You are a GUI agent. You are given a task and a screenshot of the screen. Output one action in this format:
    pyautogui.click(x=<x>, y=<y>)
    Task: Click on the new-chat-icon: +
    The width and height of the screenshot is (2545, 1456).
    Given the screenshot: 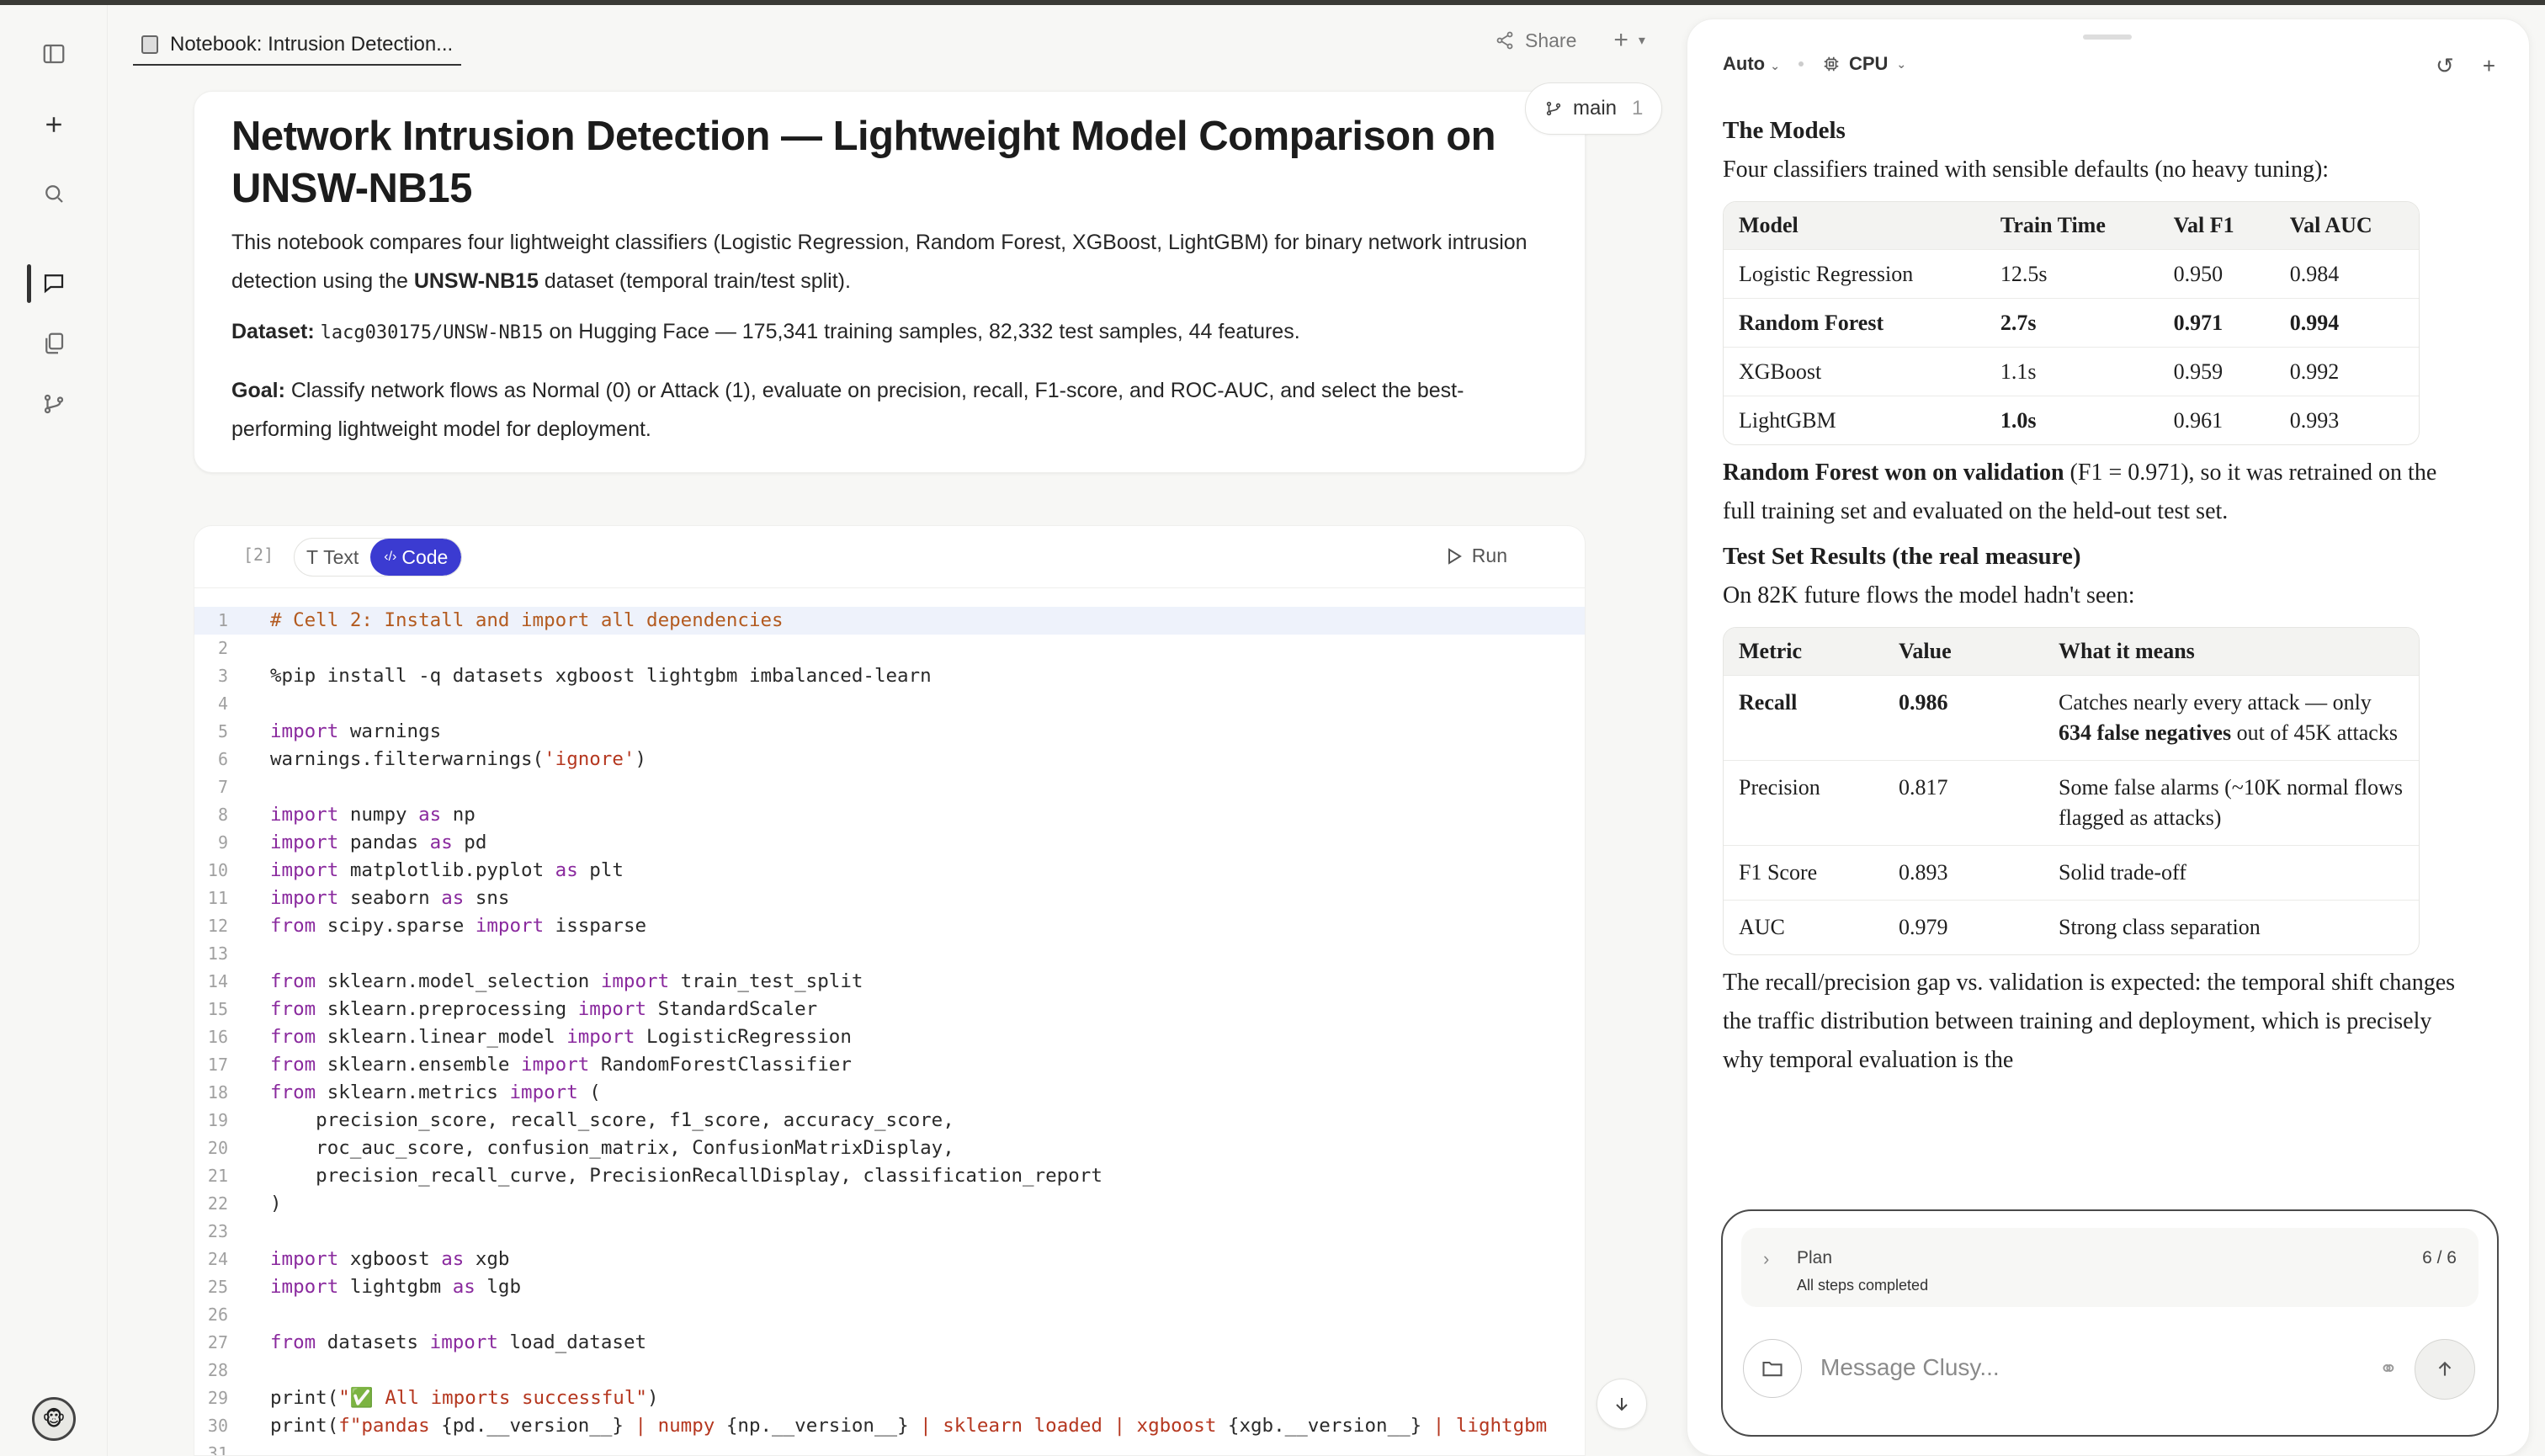 What is the action you would take?
    pyautogui.click(x=2489, y=66)
    